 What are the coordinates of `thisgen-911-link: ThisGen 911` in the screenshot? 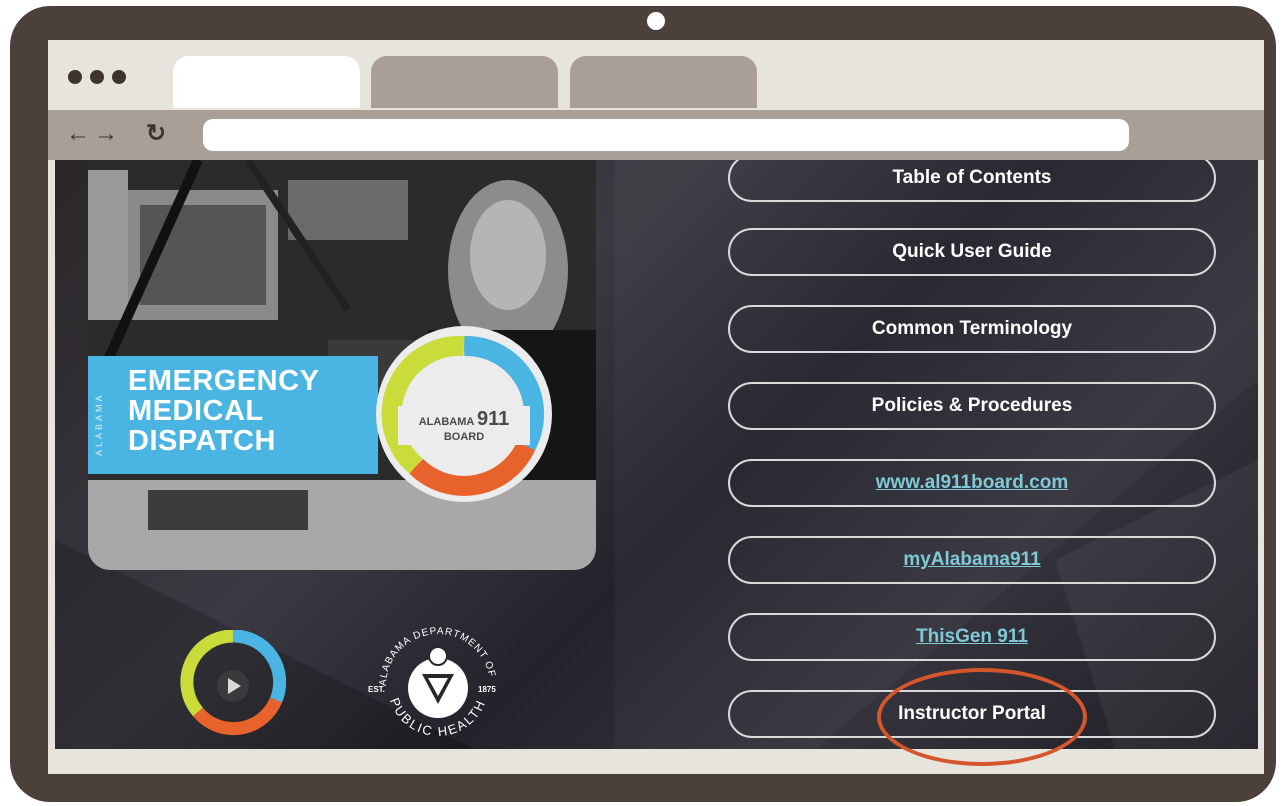 It's located at (972, 637).